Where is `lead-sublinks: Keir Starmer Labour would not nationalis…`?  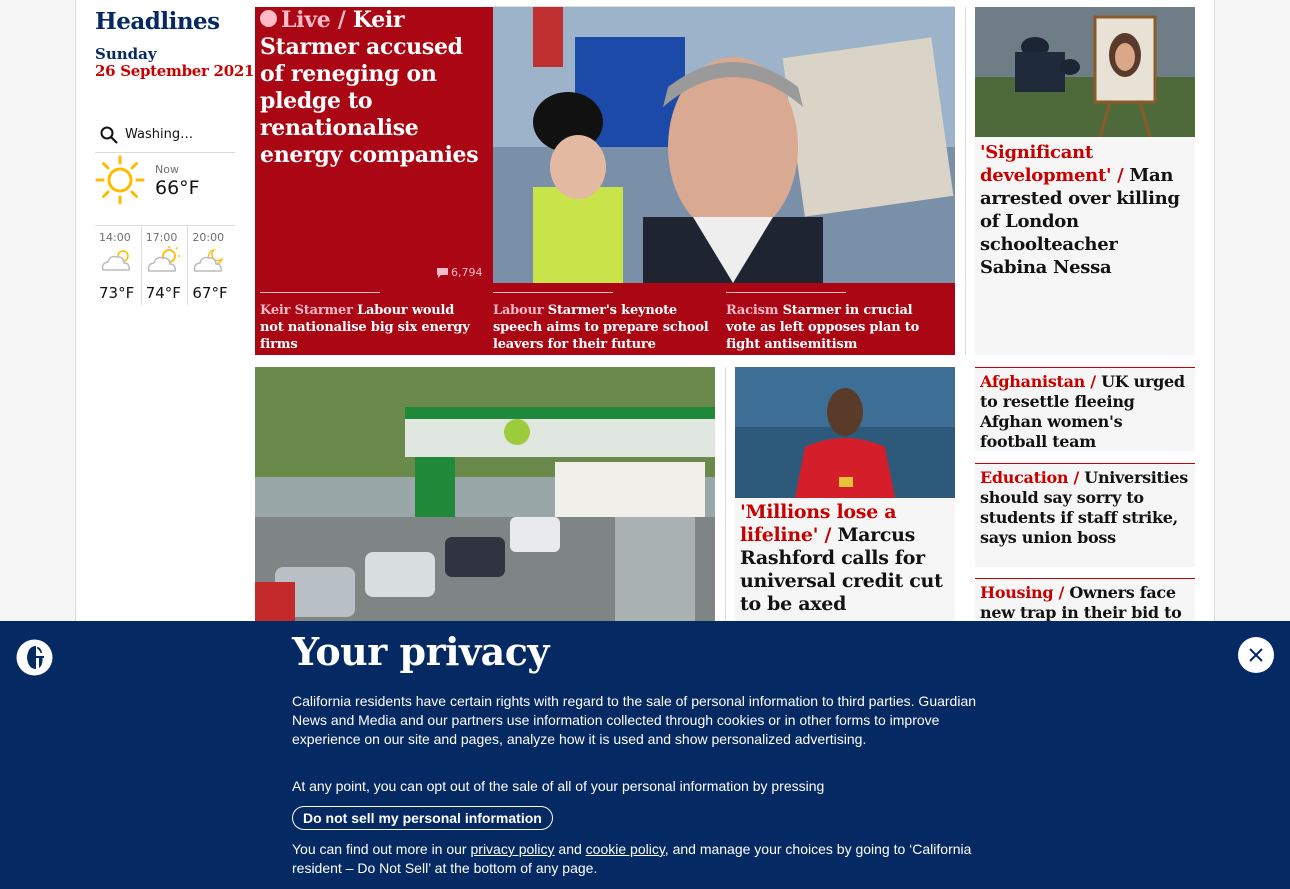 lead-sublinks: Keir Starmer Labour would not nationalis… is located at coordinates (605, 321).